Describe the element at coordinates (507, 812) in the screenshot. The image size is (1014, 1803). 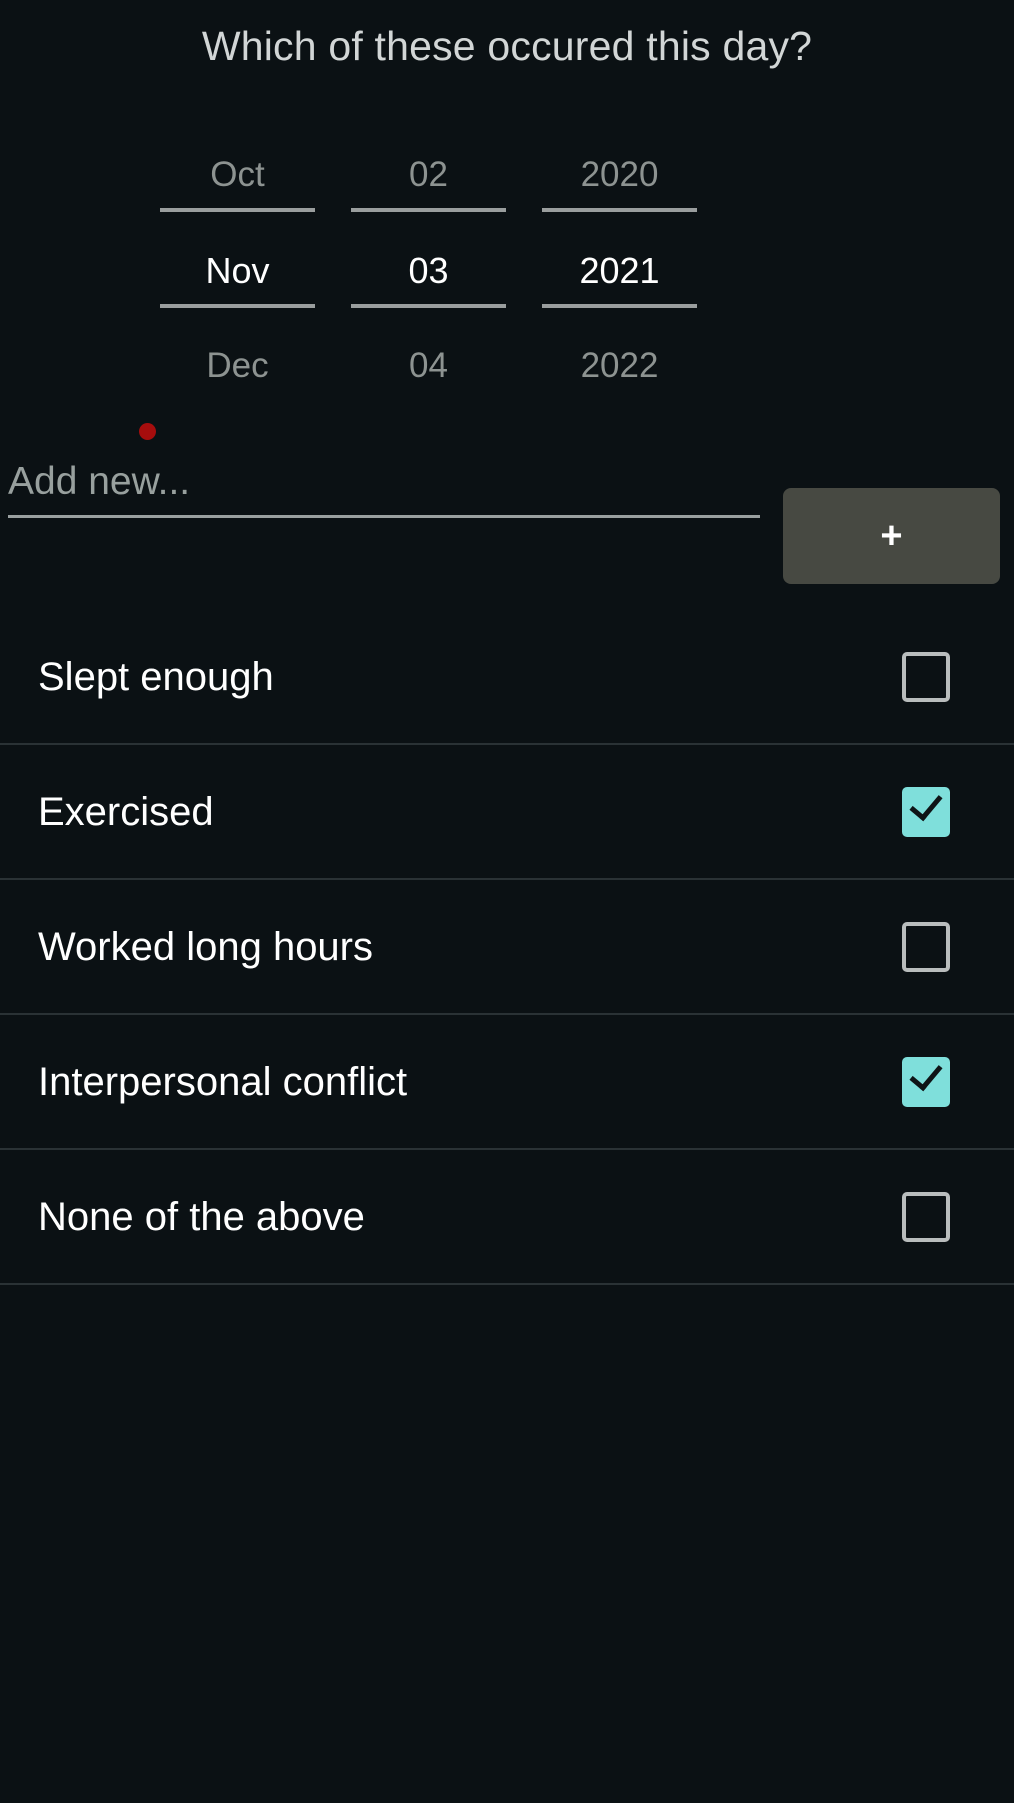
I see `checklist-row-exercised: Exercised` at that location.